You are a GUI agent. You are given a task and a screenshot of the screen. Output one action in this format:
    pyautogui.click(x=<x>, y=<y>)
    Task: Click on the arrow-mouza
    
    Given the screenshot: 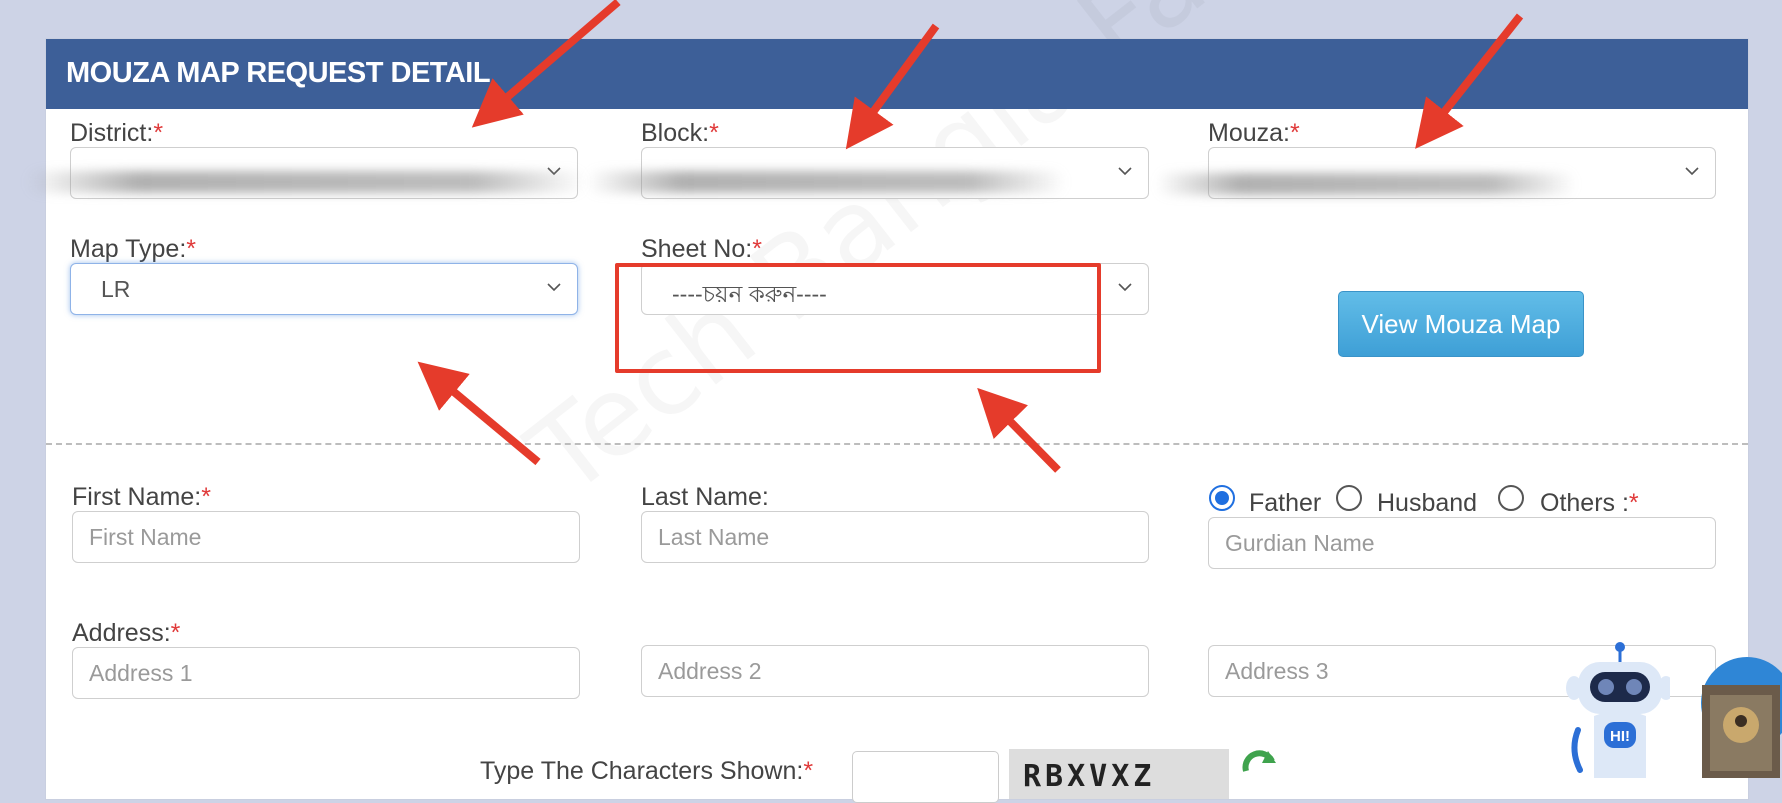 What is the action you would take?
    pyautogui.click(x=1469, y=81)
    